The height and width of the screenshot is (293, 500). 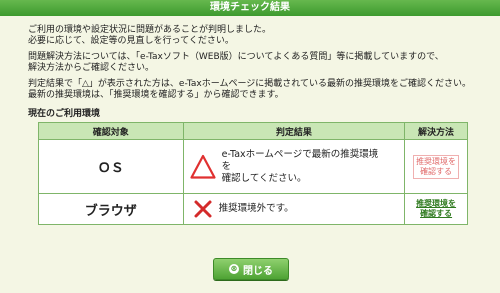 I want to click on warning-triangle-icon, so click(x=203, y=167).